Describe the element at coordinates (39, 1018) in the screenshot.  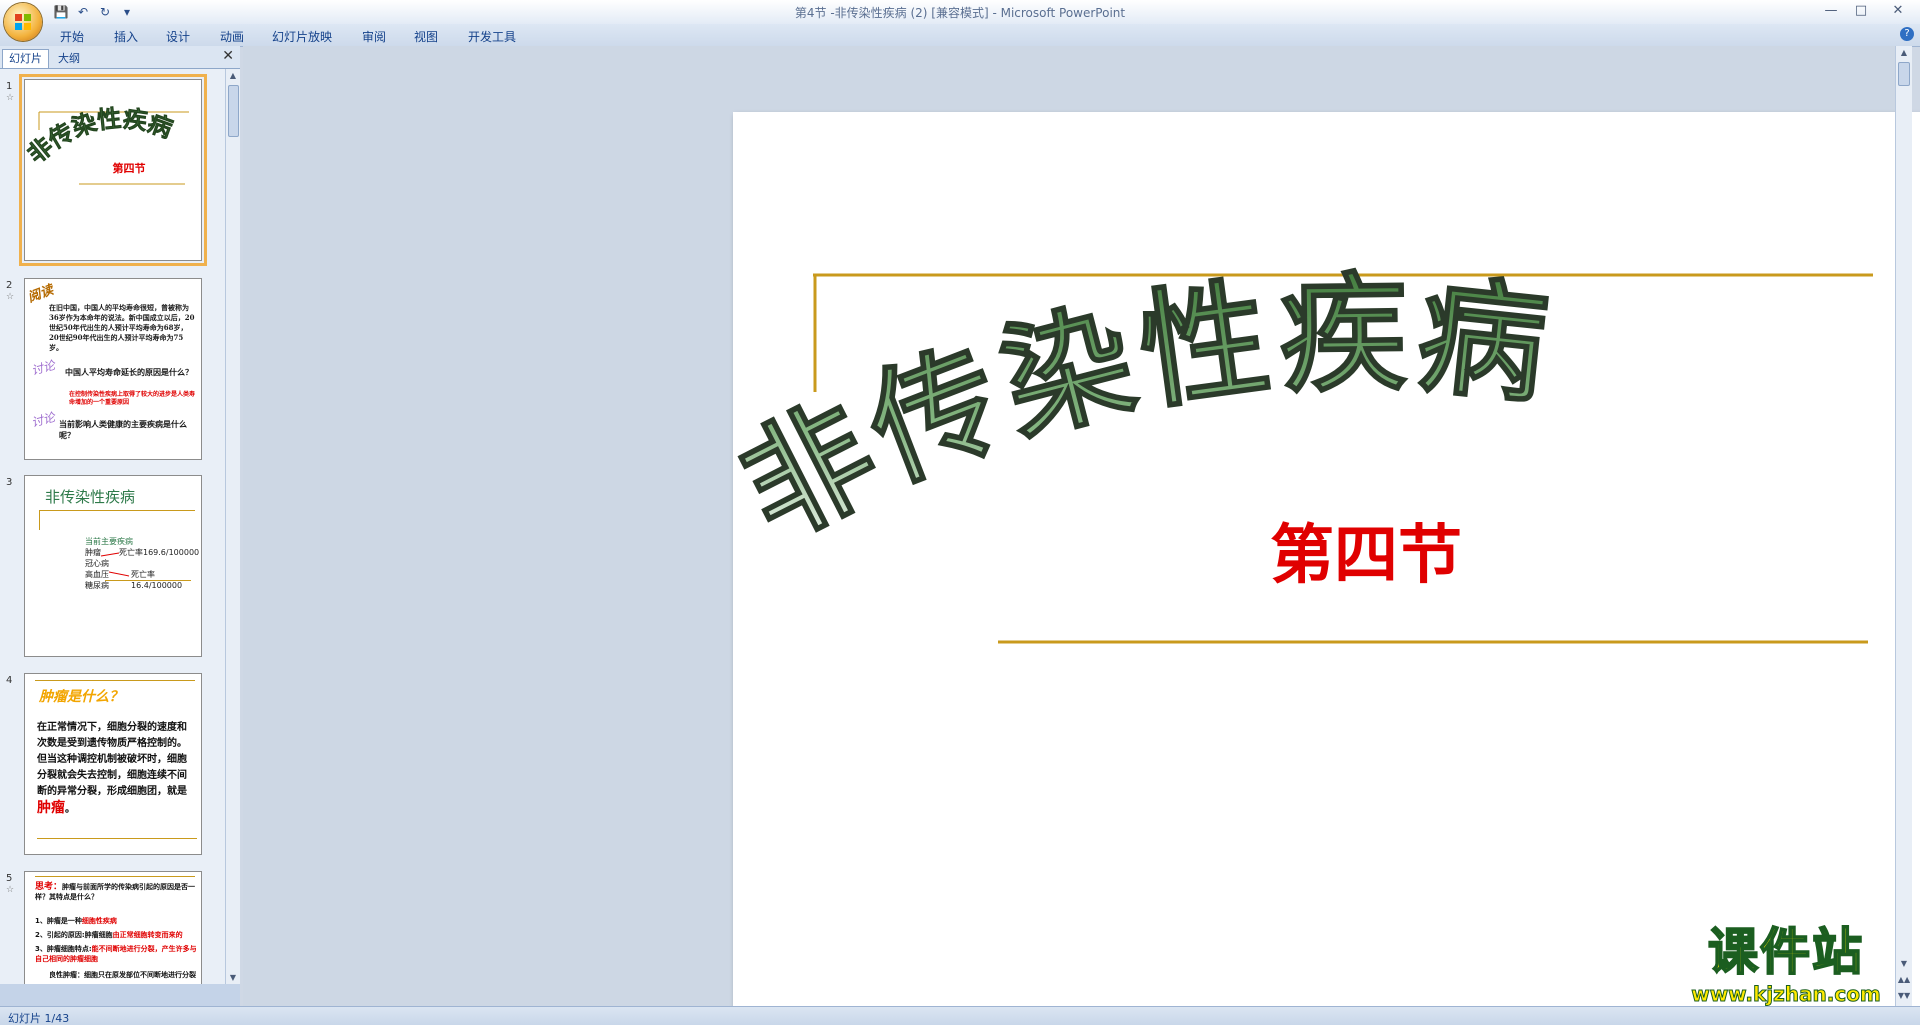
I see `slide-counter: 幻灯片 1/43` at that location.